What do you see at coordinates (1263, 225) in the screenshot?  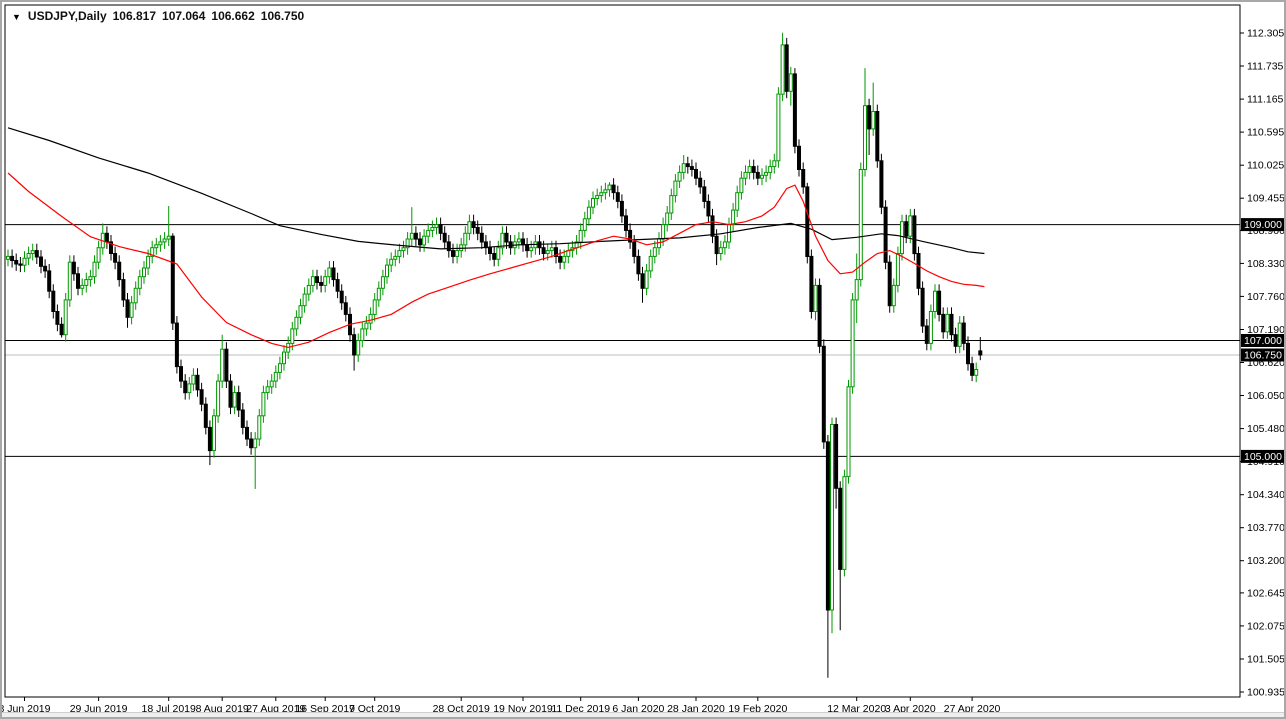 I see `price-badge-label: 109.000` at bounding box center [1263, 225].